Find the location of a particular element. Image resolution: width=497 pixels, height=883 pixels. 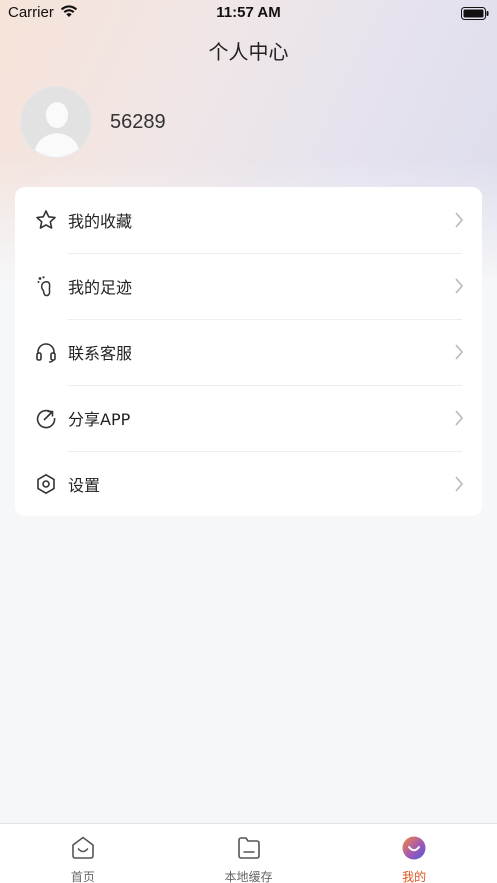

tab-label: 本地缓存 is located at coordinates (248, 876).